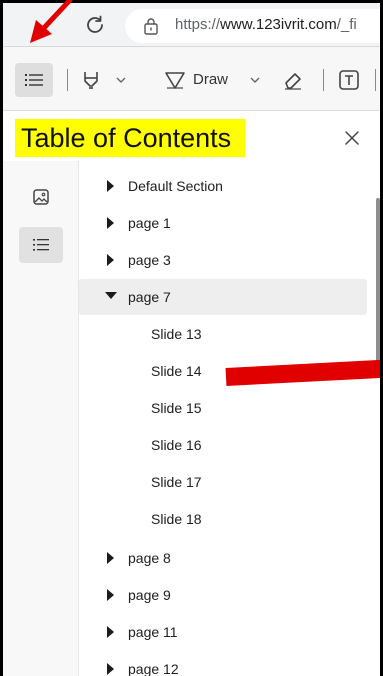  I want to click on toc-item-slide-16: Slide 16, so click(223, 445).